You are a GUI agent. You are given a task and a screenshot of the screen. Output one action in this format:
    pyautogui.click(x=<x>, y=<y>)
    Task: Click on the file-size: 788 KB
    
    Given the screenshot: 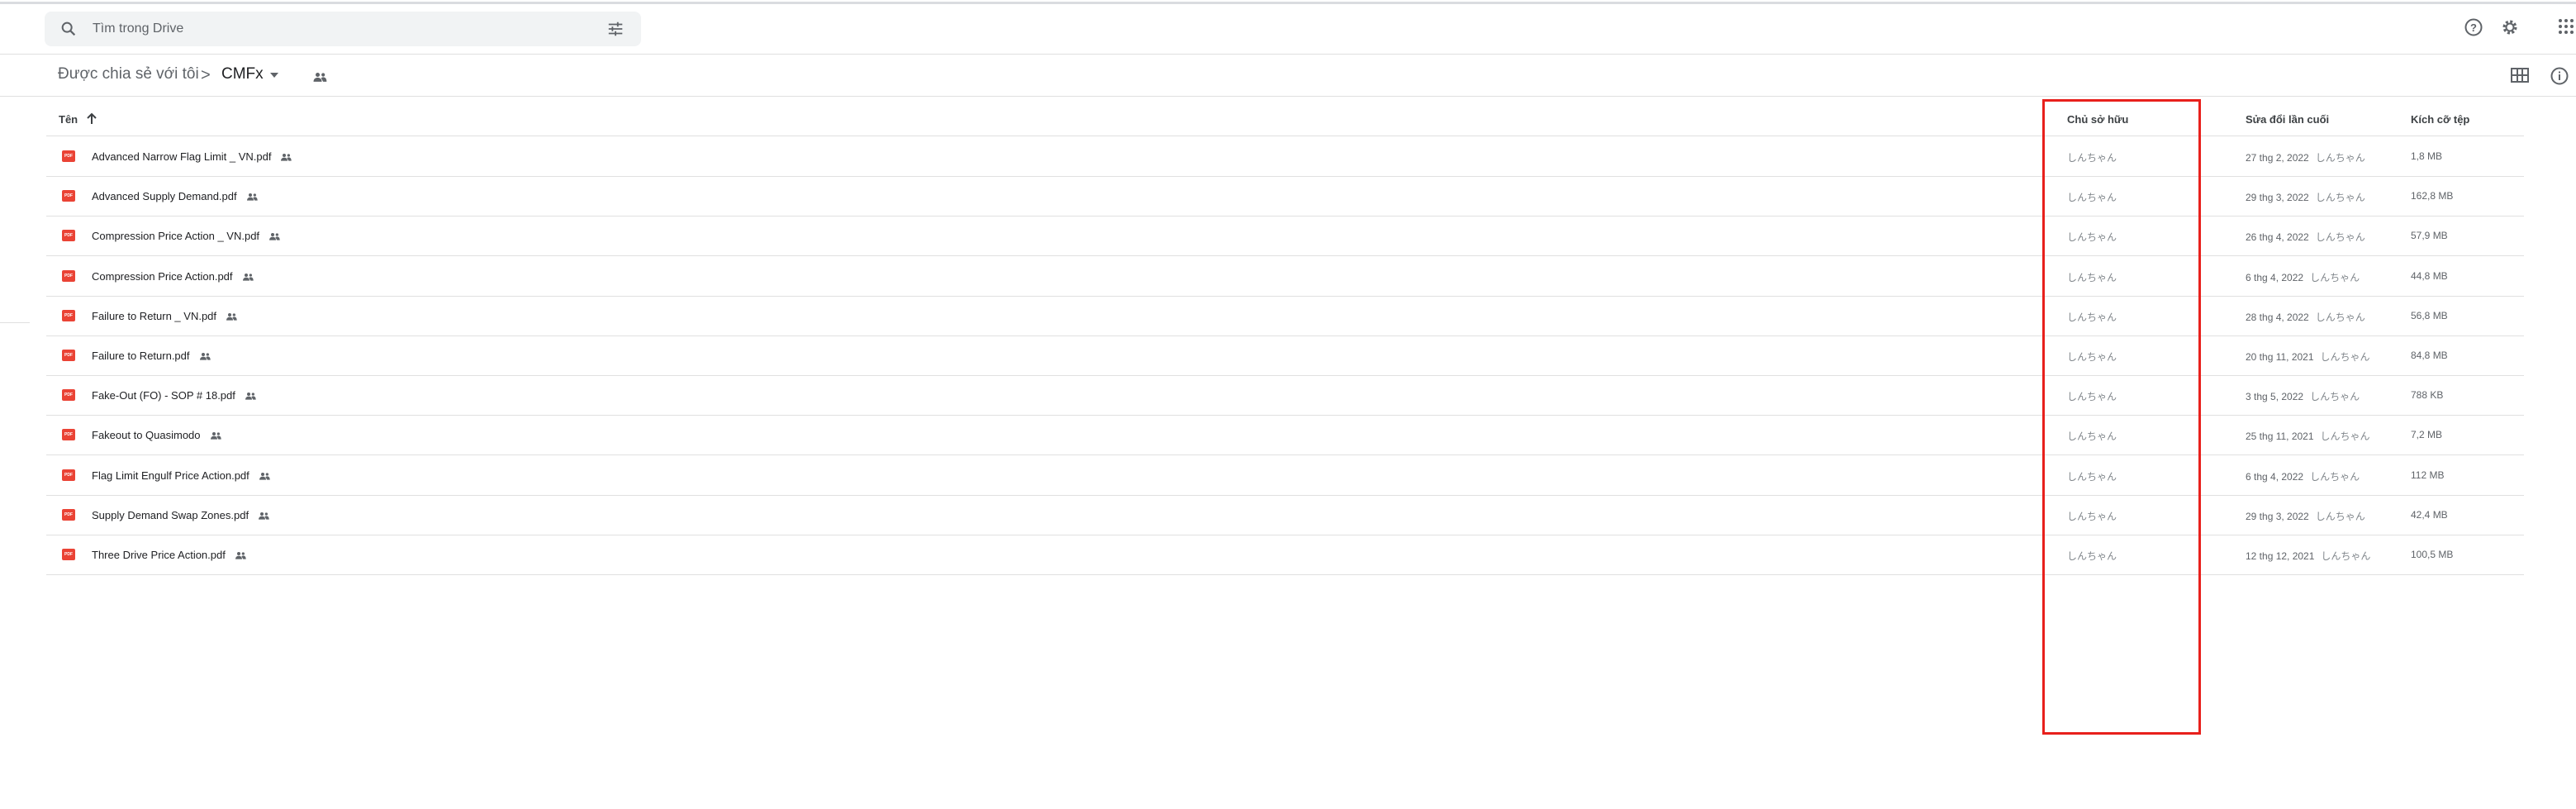 What is the action you would take?
    pyautogui.click(x=2427, y=395)
    